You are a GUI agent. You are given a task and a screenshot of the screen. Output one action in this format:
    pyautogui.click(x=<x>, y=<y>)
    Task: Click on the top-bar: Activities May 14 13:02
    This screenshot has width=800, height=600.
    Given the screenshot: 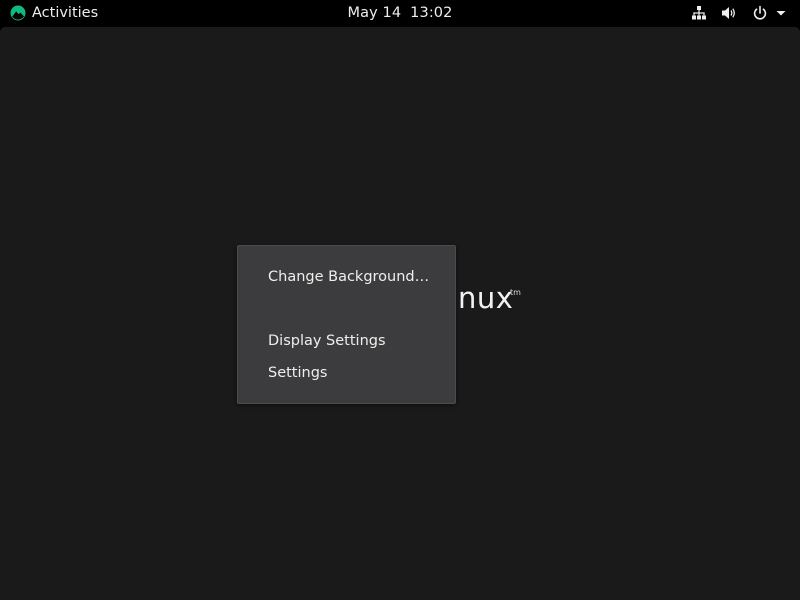 What is the action you would take?
    pyautogui.click(x=400, y=13)
    